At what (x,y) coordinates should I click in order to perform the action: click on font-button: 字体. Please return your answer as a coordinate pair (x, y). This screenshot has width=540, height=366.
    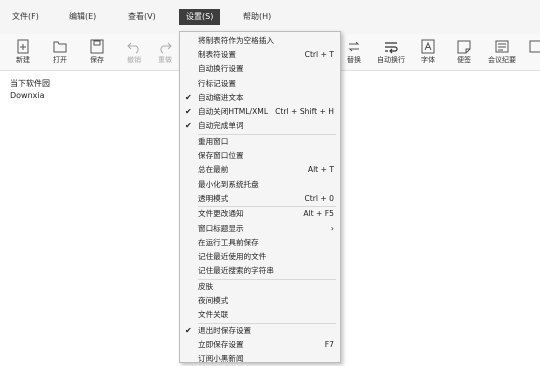
    Looking at the image, I should click on (428, 54).